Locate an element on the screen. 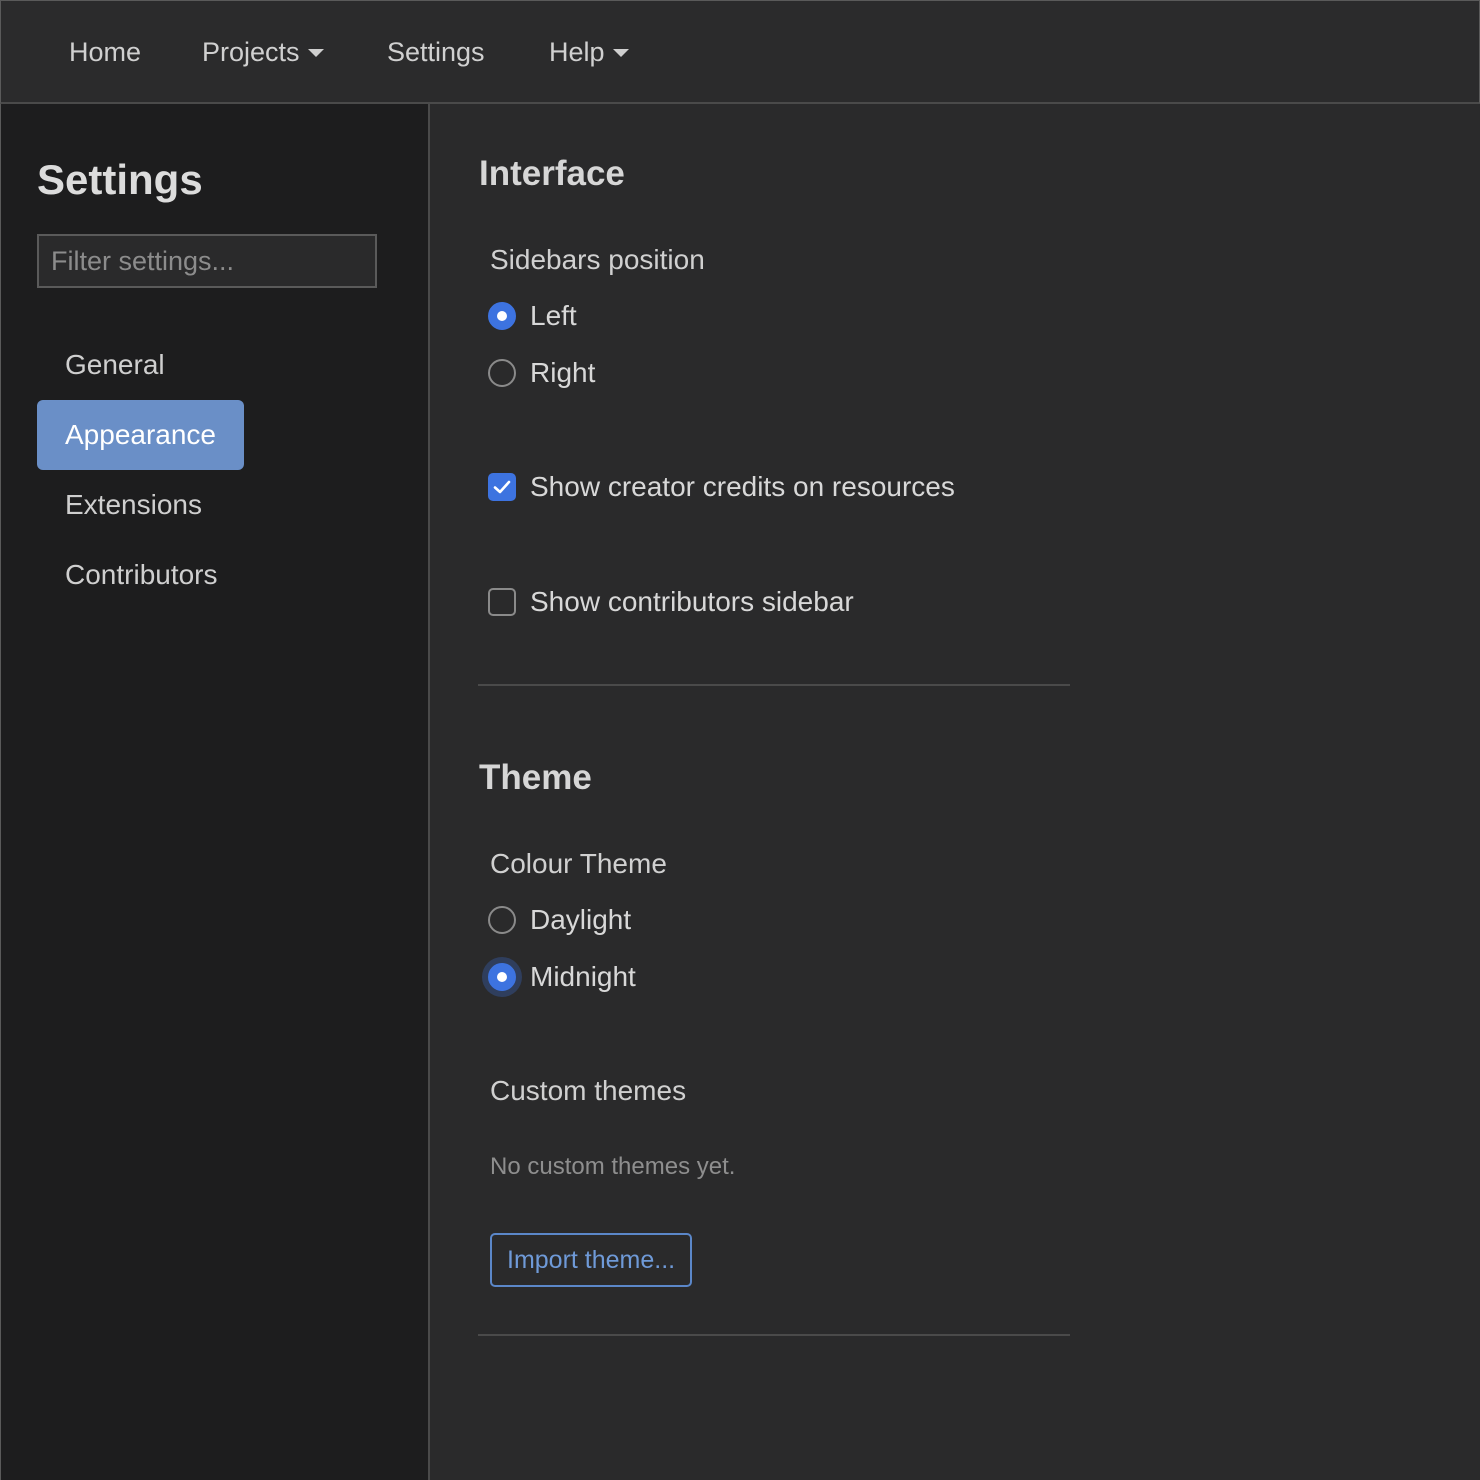 This screenshot has width=1480, height=1480. nav-settings-label: Settings is located at coordinates (436, 52).